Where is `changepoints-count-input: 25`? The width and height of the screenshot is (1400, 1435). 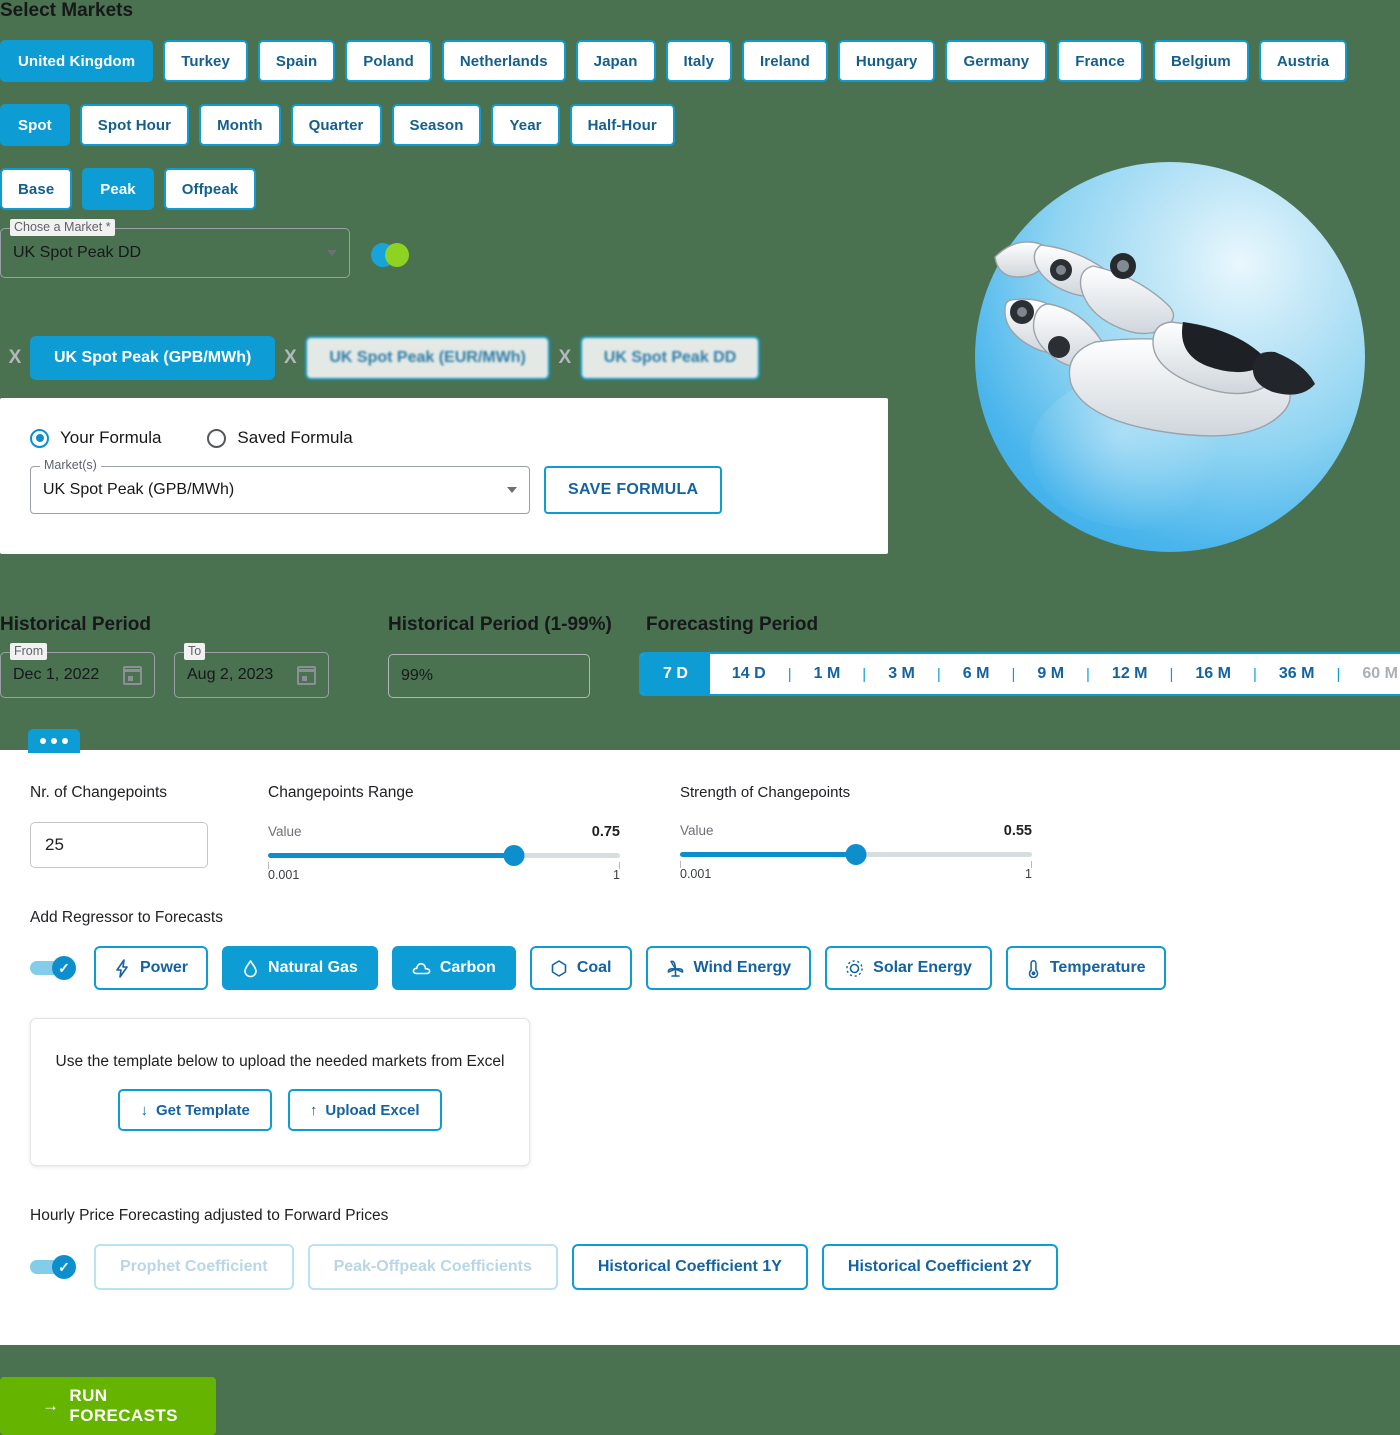 changepoints-count-input: 25 is located at coordinates (119, 845).